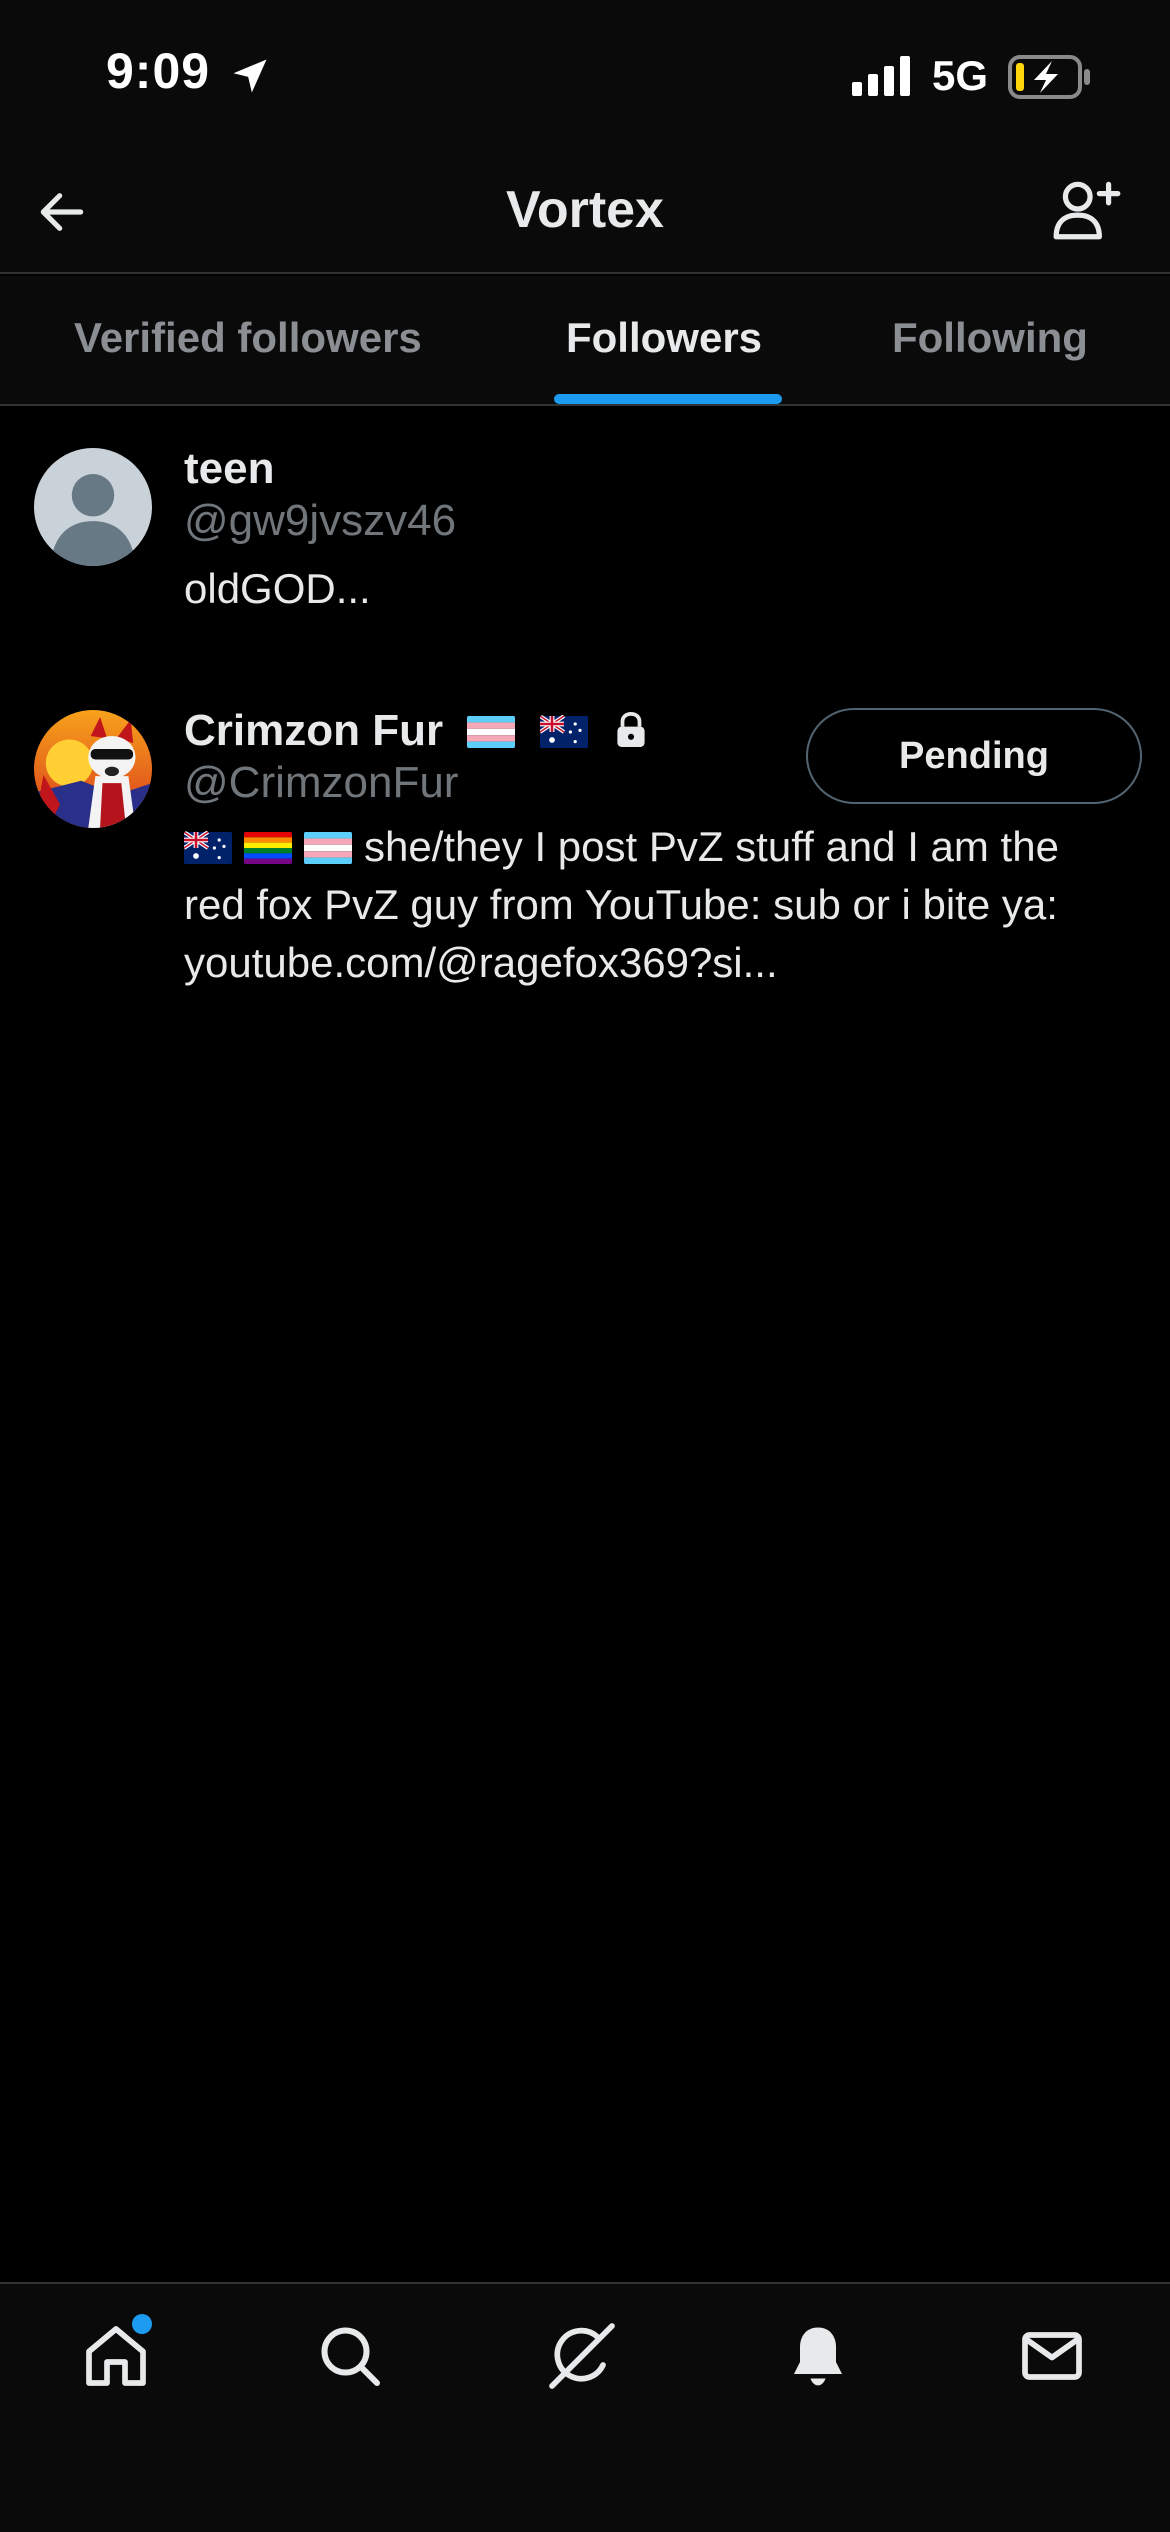  Describe the element at coordinates (268, 848) in the screenshot. I see `rainbow-flag-icon` at that location.